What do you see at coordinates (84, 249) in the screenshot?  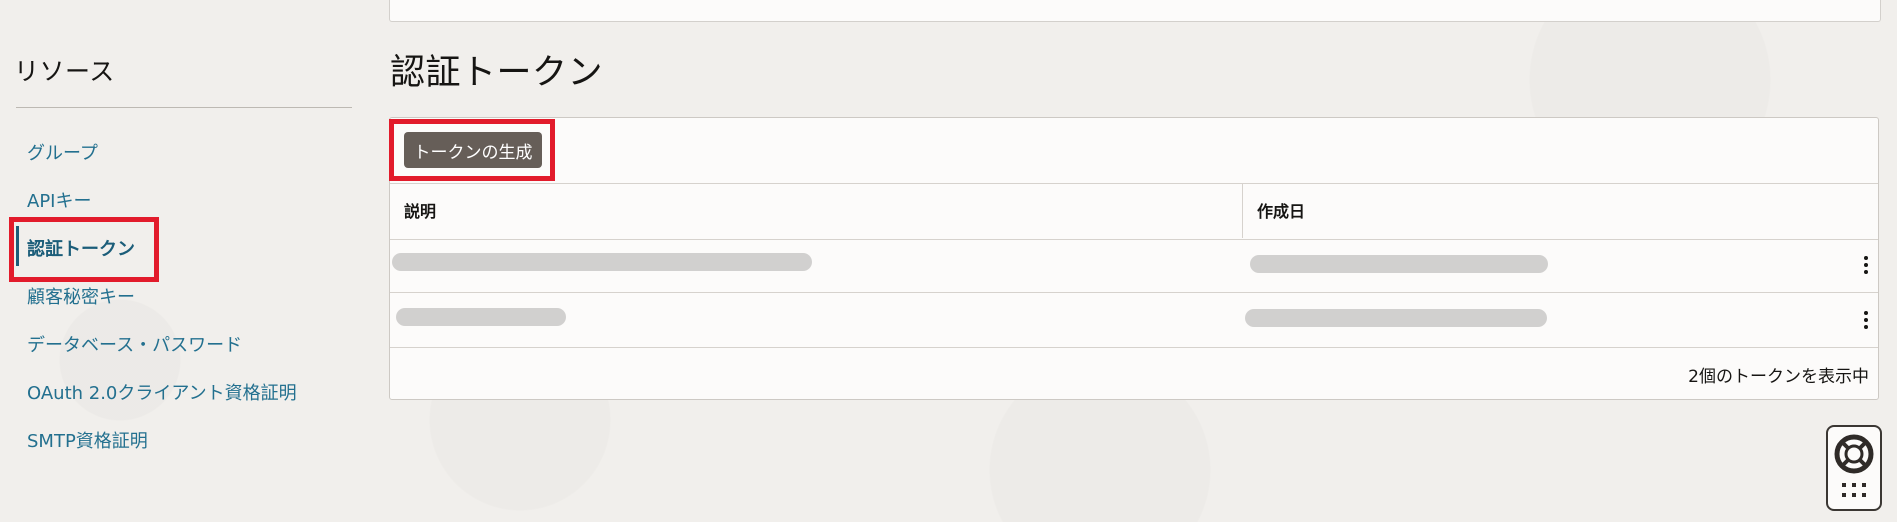 I see `highlight-box-sidebar` at bounding box center [84, 249].